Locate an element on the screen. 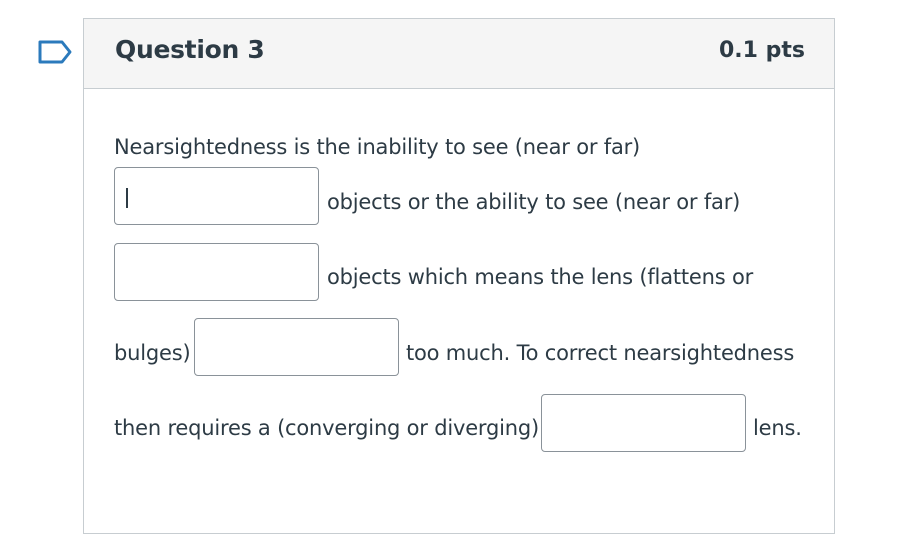 The height and width of the screenshot is (555, 916). question-text-before-blank3: bulges) is located at coordinates (152, 353).